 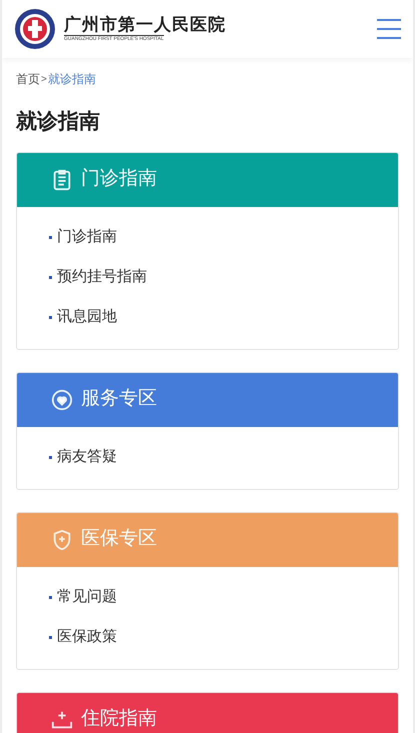 I want to click on section-title: 门诊指南, so click(x=119, y=179).